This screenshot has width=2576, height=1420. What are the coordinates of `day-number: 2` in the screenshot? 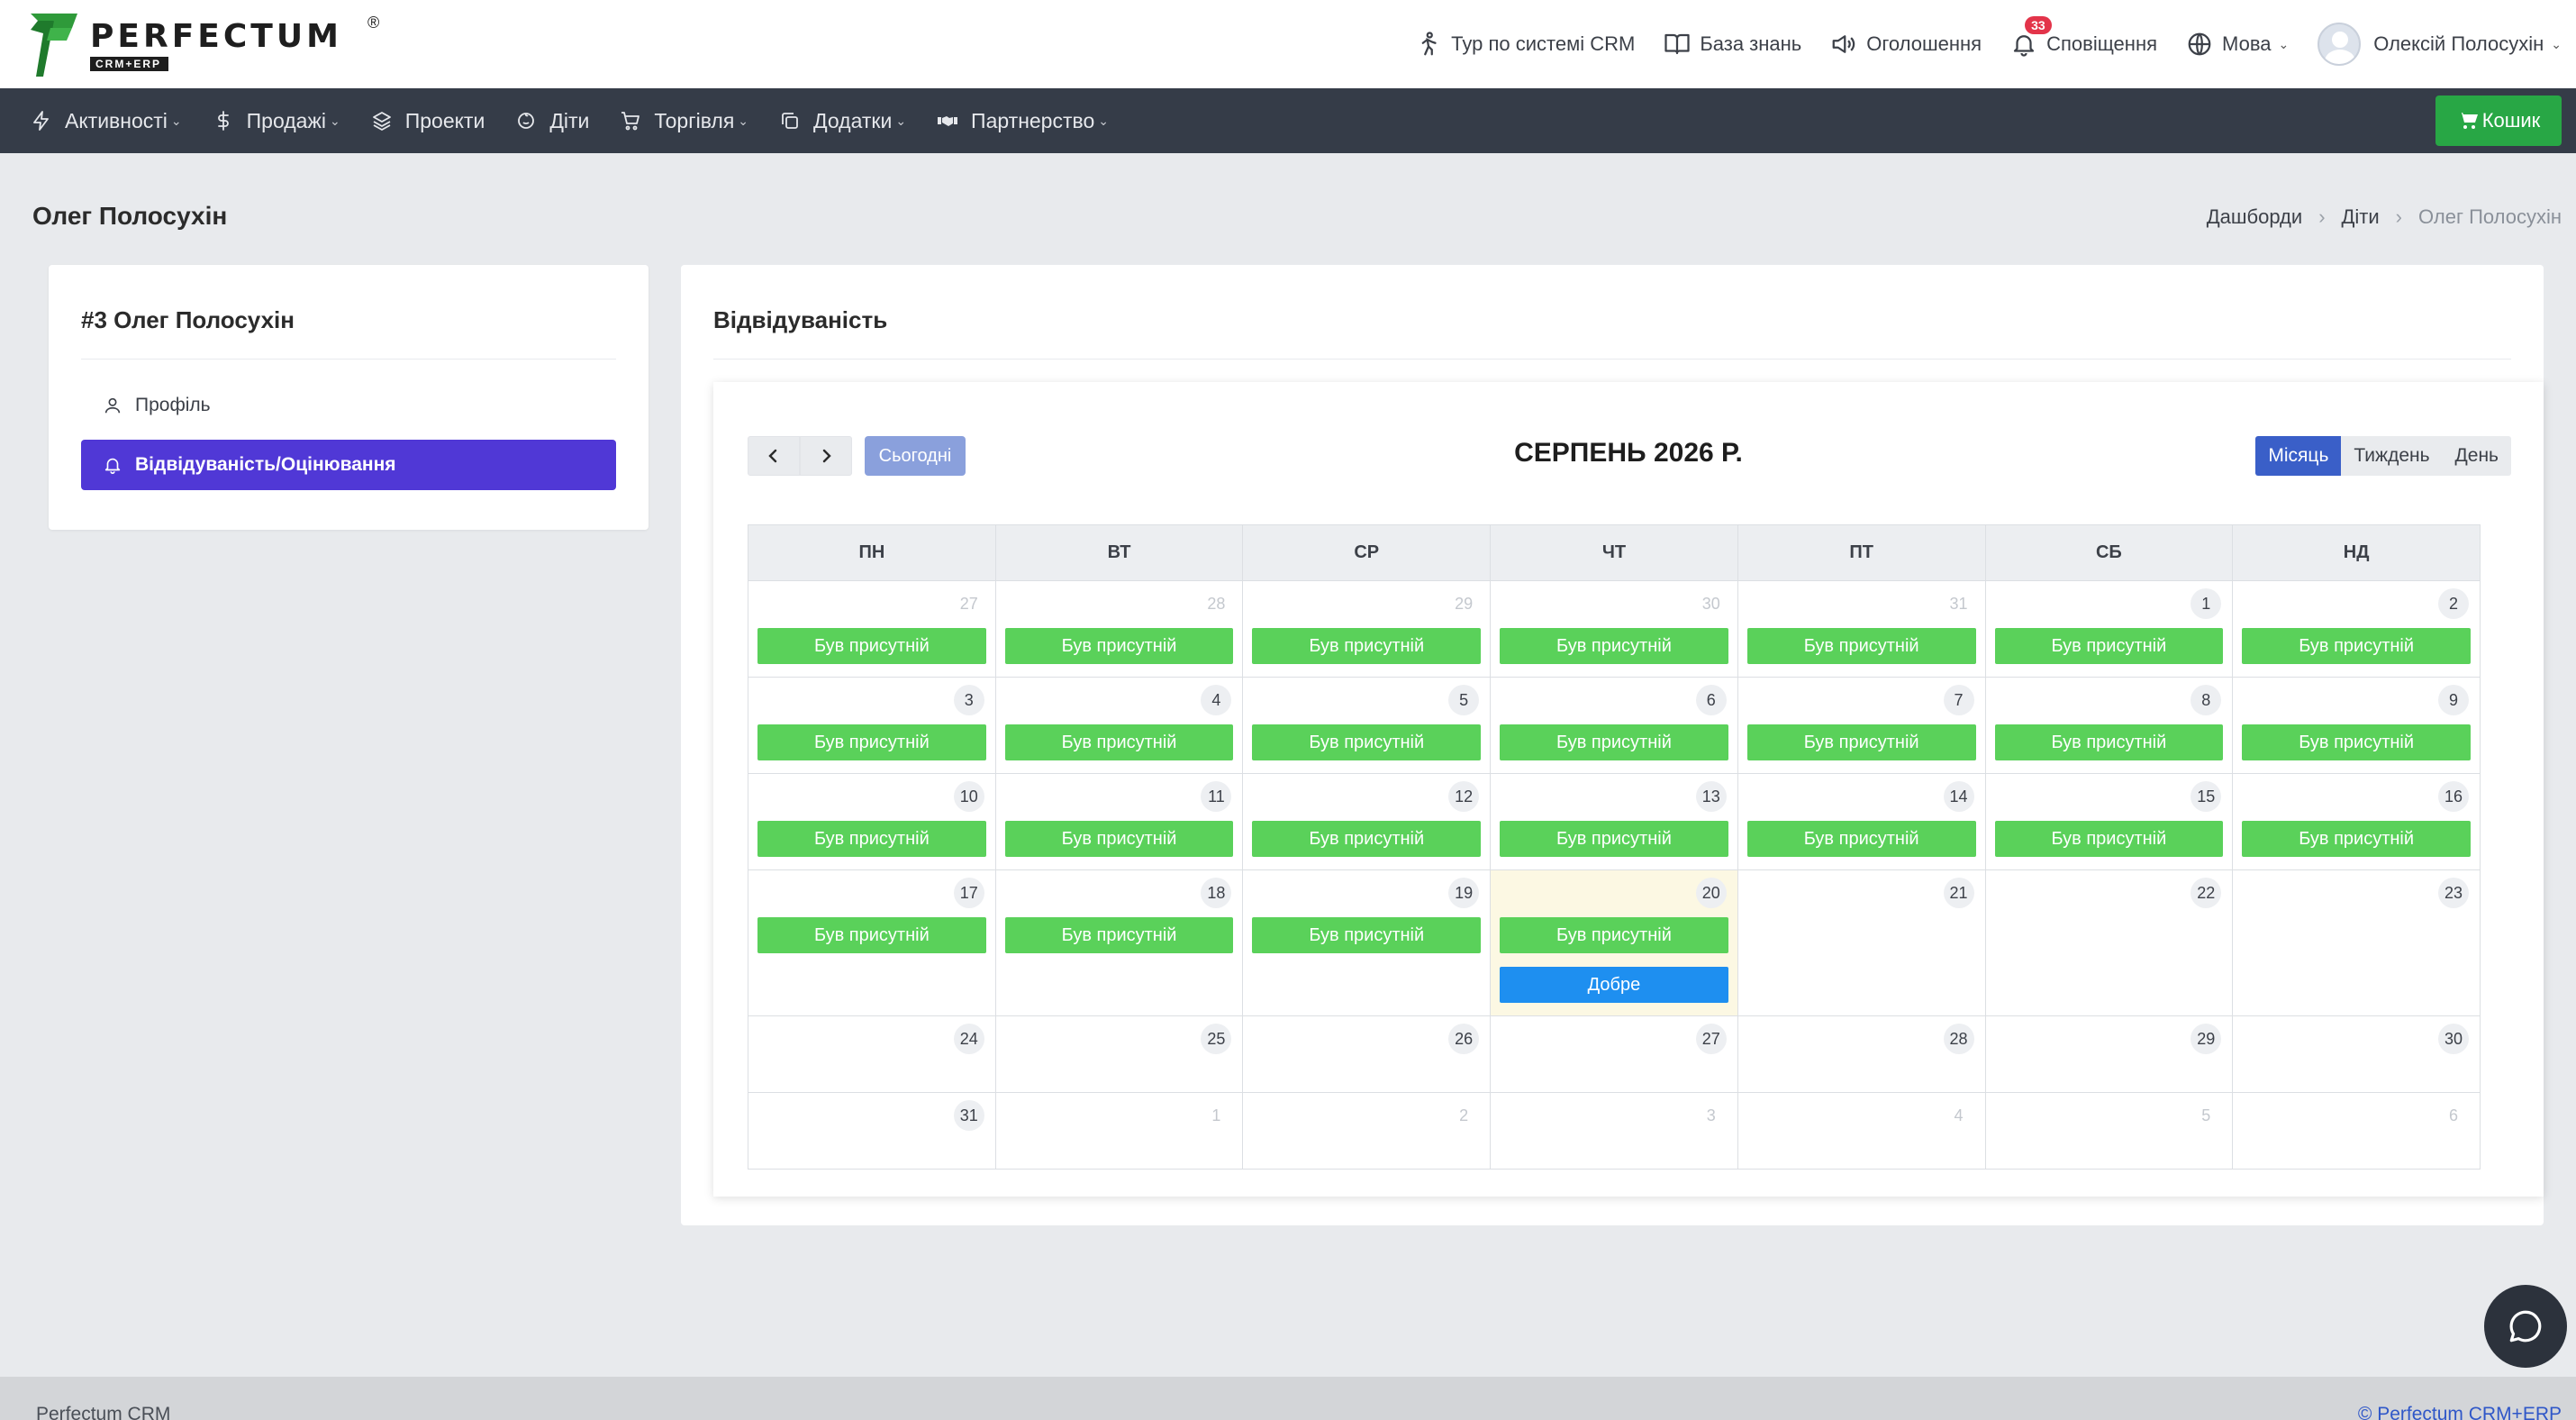 It's located at (2453, 603).